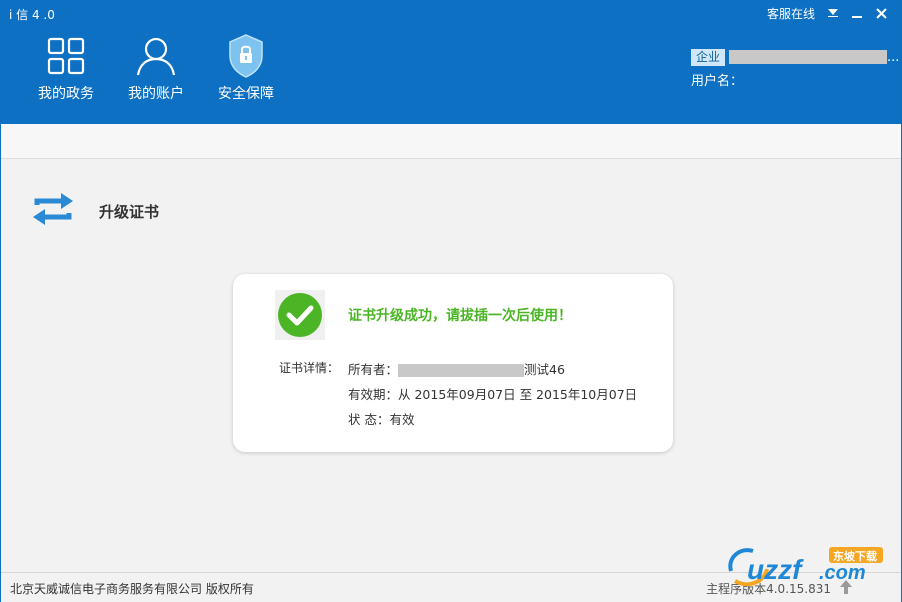 The image size is (902, 602). What do you see at coordinates (129, 211) in the screenshot?
I see `section-title: 升级证书` at bounding box center [129, 211].